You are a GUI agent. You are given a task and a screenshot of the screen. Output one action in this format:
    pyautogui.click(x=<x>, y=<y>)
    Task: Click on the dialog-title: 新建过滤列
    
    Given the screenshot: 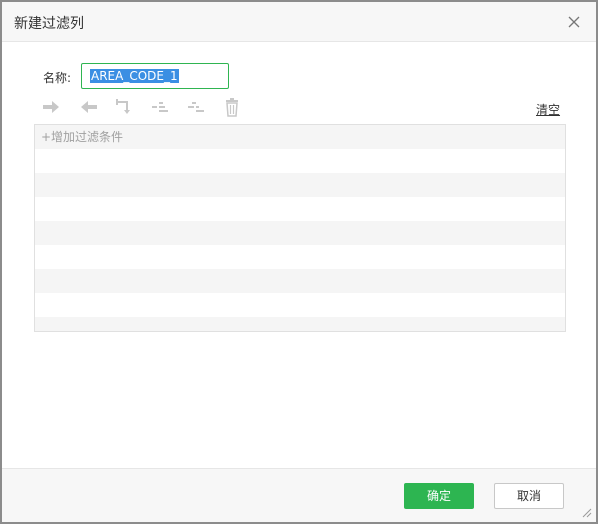 What is the action you would take?
    pyautogui.click(x=49, y=24)
    